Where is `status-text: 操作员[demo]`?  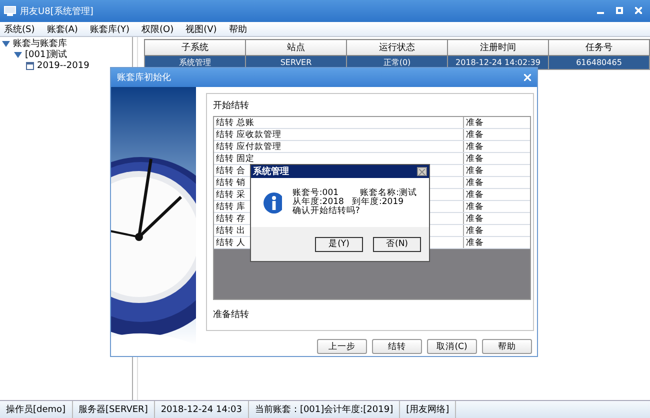 status-text: 操作员[demo] is located at coordinates (36, 409).